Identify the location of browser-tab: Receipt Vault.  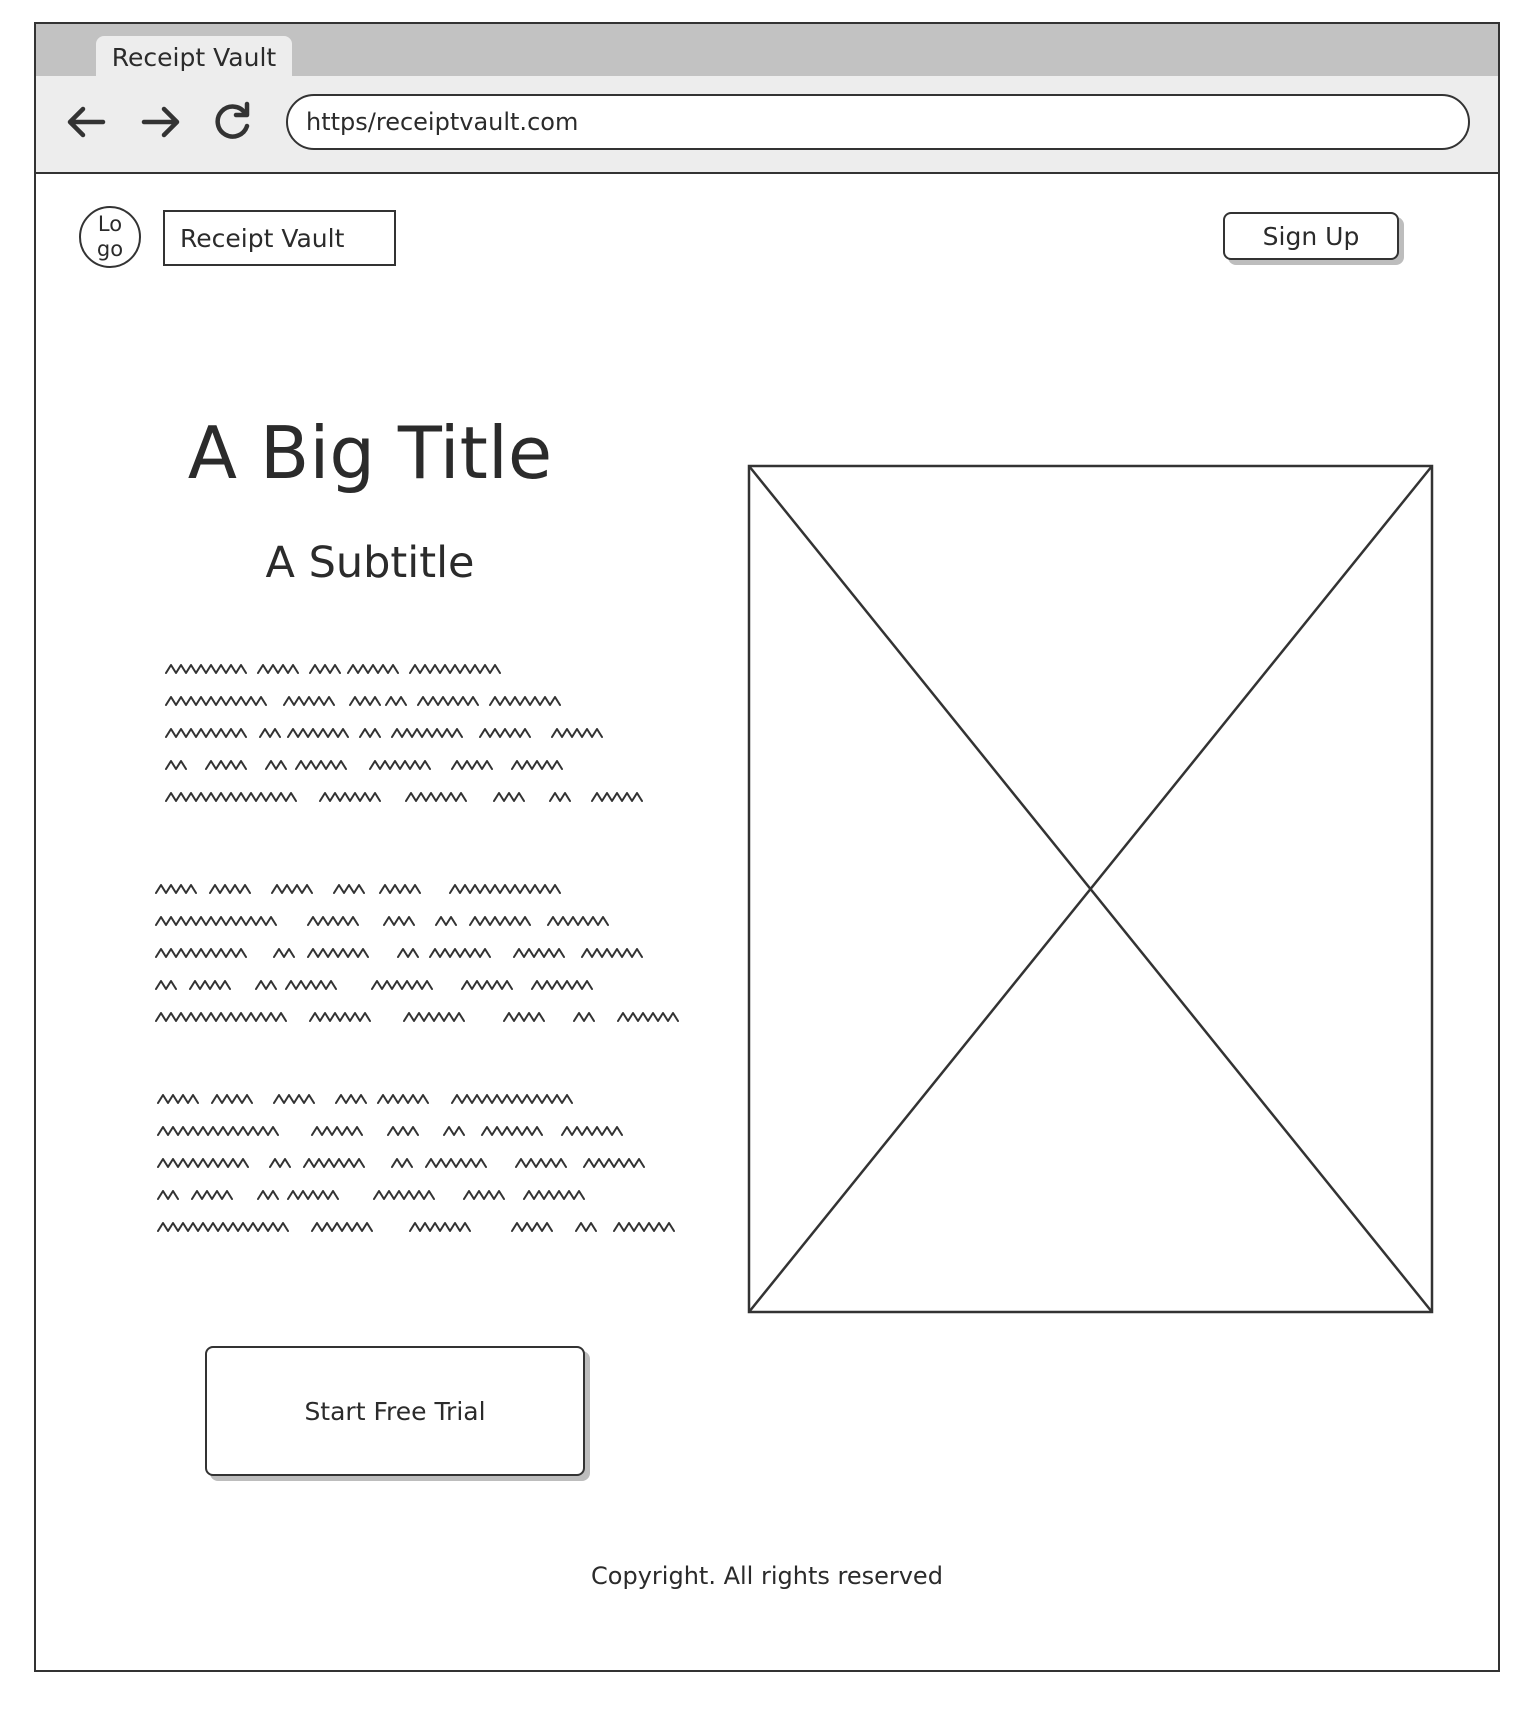
(194, 57).